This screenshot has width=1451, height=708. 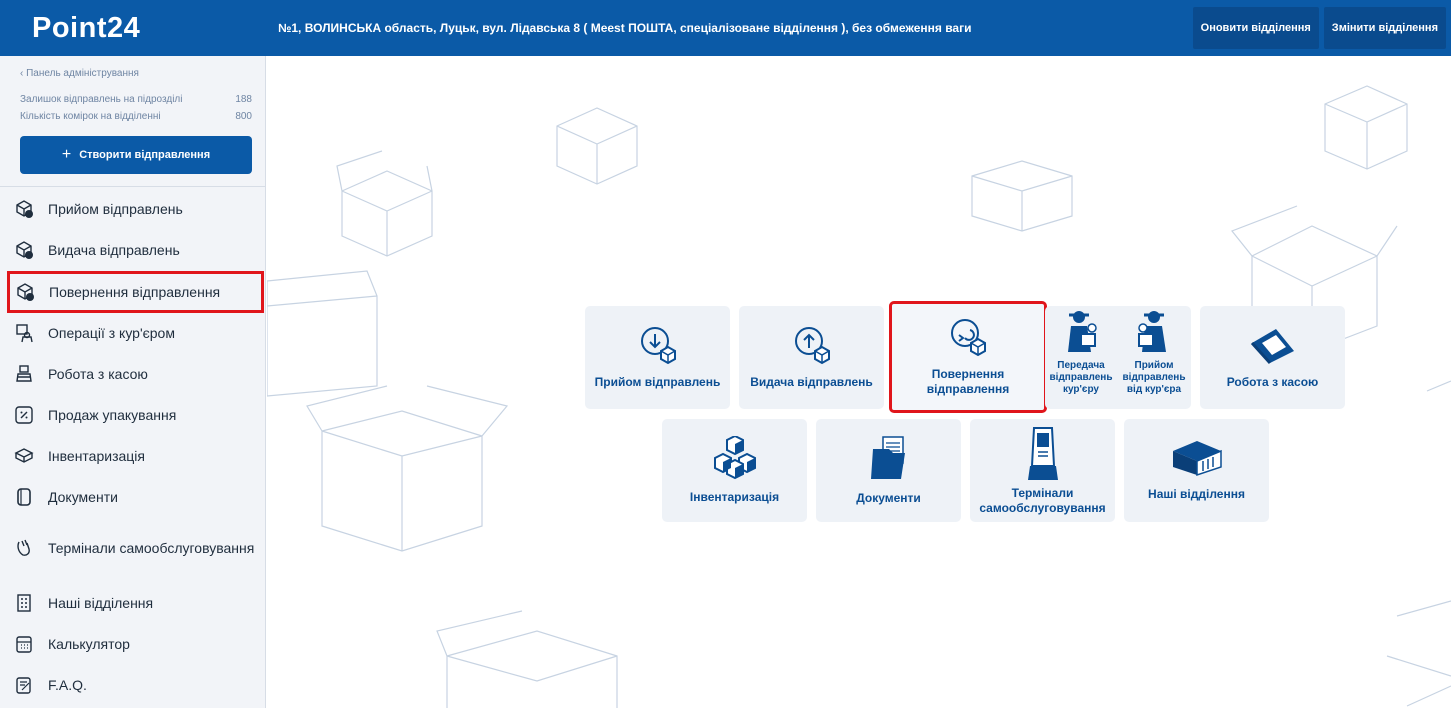 I want to click on terminal-icon, so click(x=24, y=548).